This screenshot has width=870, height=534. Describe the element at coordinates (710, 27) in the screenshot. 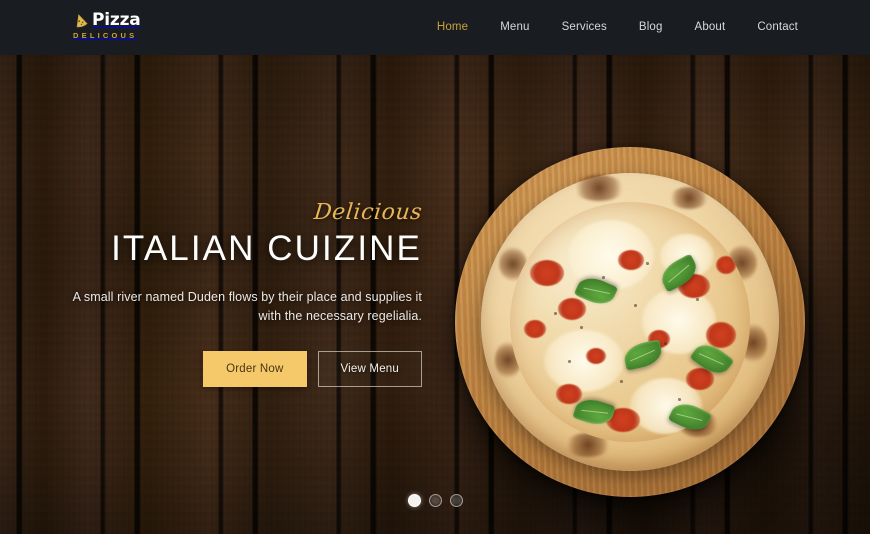

I see `nav-item-about: About` at that location.